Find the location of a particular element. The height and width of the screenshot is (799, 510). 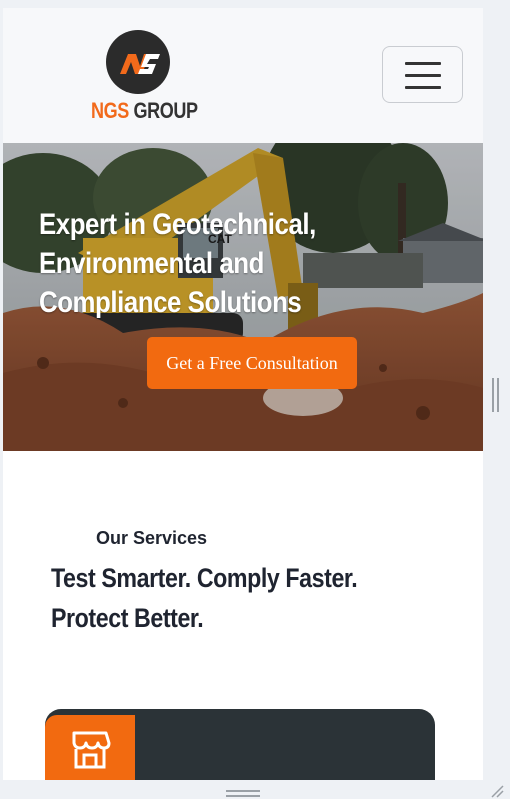

logo-wordmark: NGS GROUP is located at coordinates (144, 111).